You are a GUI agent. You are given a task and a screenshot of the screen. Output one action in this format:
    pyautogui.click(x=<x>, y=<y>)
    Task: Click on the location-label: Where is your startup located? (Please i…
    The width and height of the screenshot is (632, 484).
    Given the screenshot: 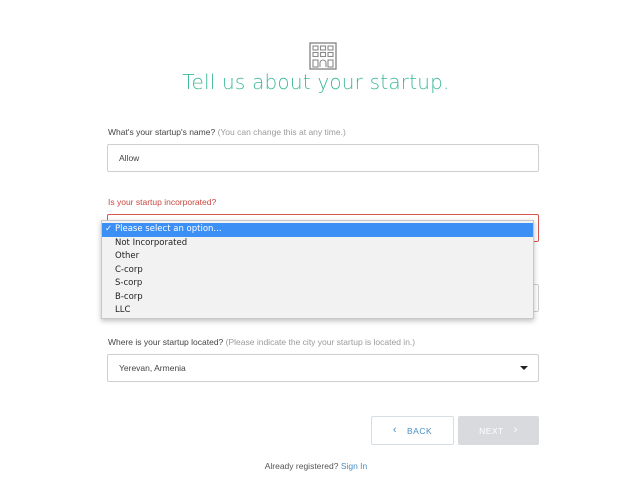 What is the action you would take?
    pyautogui.click(x=261, y=342)
    